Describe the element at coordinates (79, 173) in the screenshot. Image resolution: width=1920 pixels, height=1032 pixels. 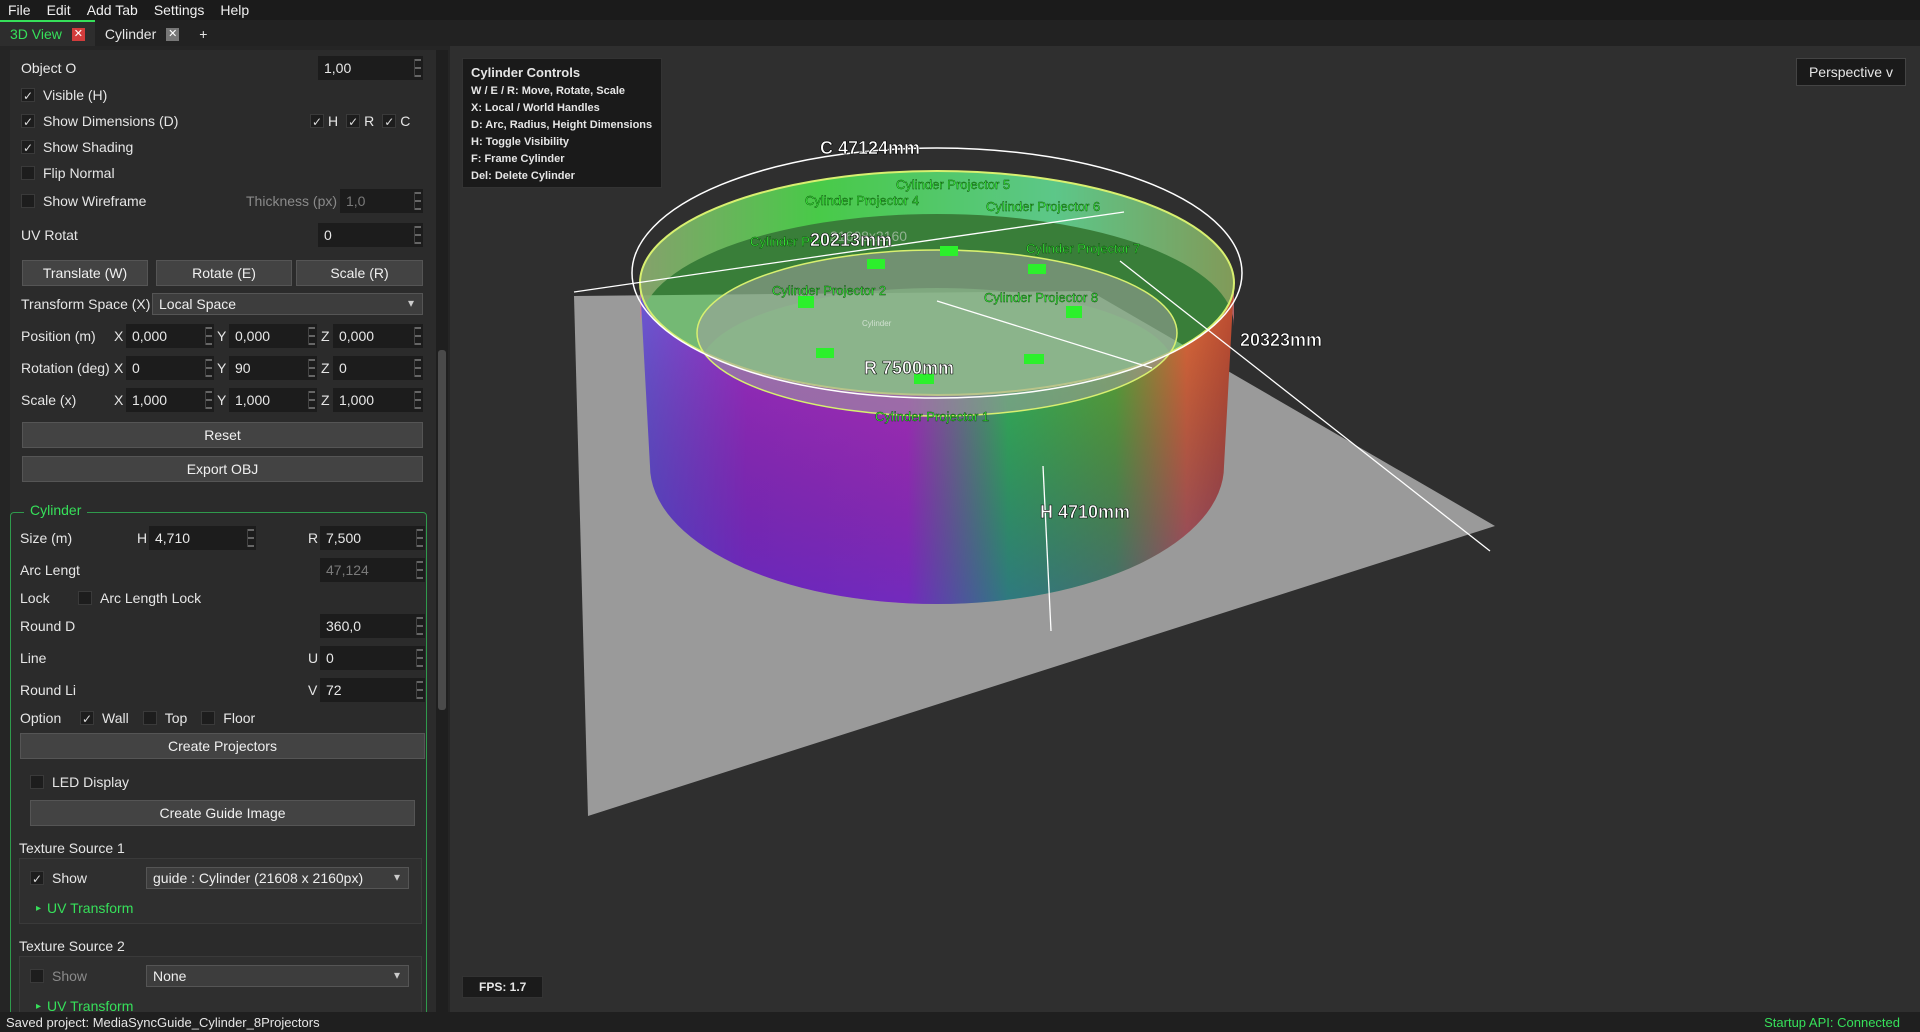
I see `flip-normal-label: Flip Normal` at that location.